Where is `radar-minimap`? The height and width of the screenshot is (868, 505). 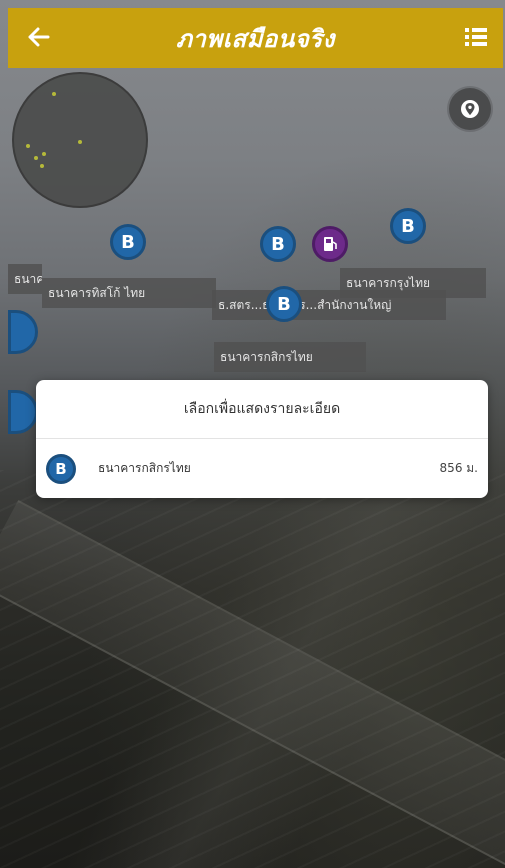 radar-minimap is located at coordinates (80, 140).